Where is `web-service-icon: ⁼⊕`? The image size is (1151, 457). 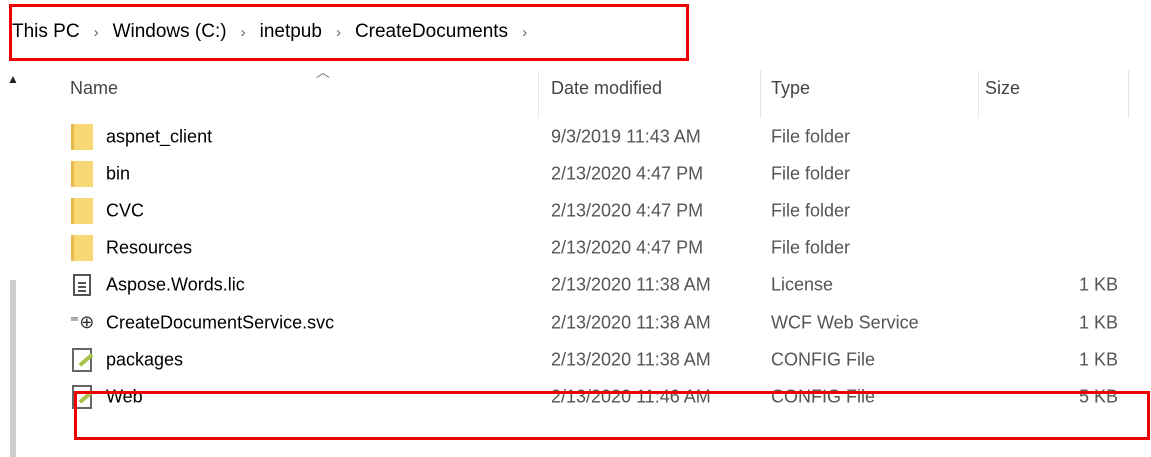
web-service-icon: ⁼⊕ is located at coordinates (82, 322).